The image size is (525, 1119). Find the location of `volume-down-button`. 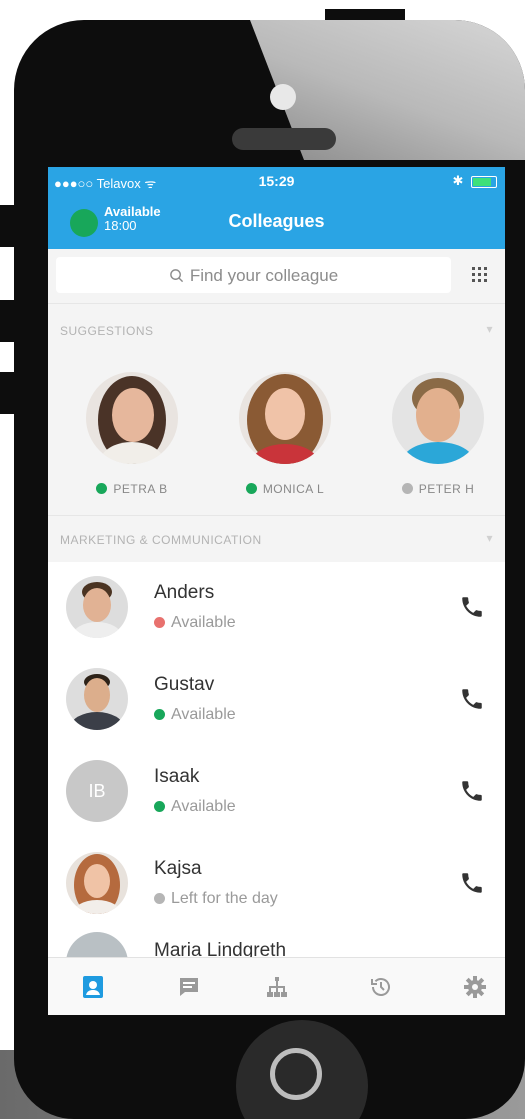

volume-down-button is located at coordinates (7, 393).